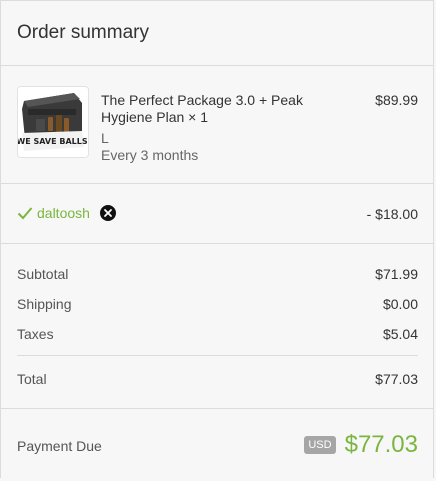 Image resolution: width=436 pixels, height=481 pixels. Describe the element at coordinates (217, 445) in the screenshot. I see `payment-due-row: Payment Due USD $77.03` at that location.